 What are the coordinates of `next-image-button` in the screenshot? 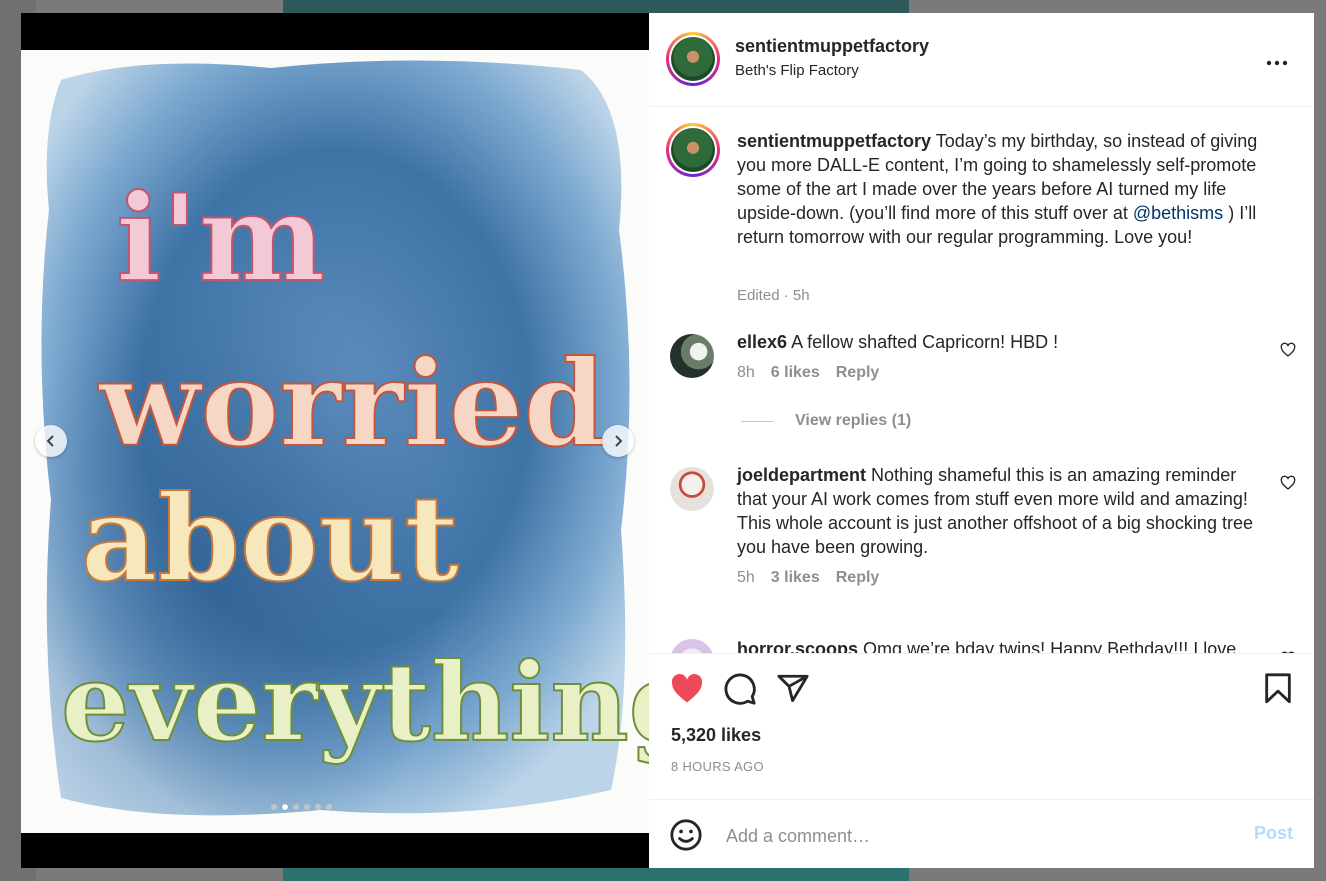 It's located at (618, 441).